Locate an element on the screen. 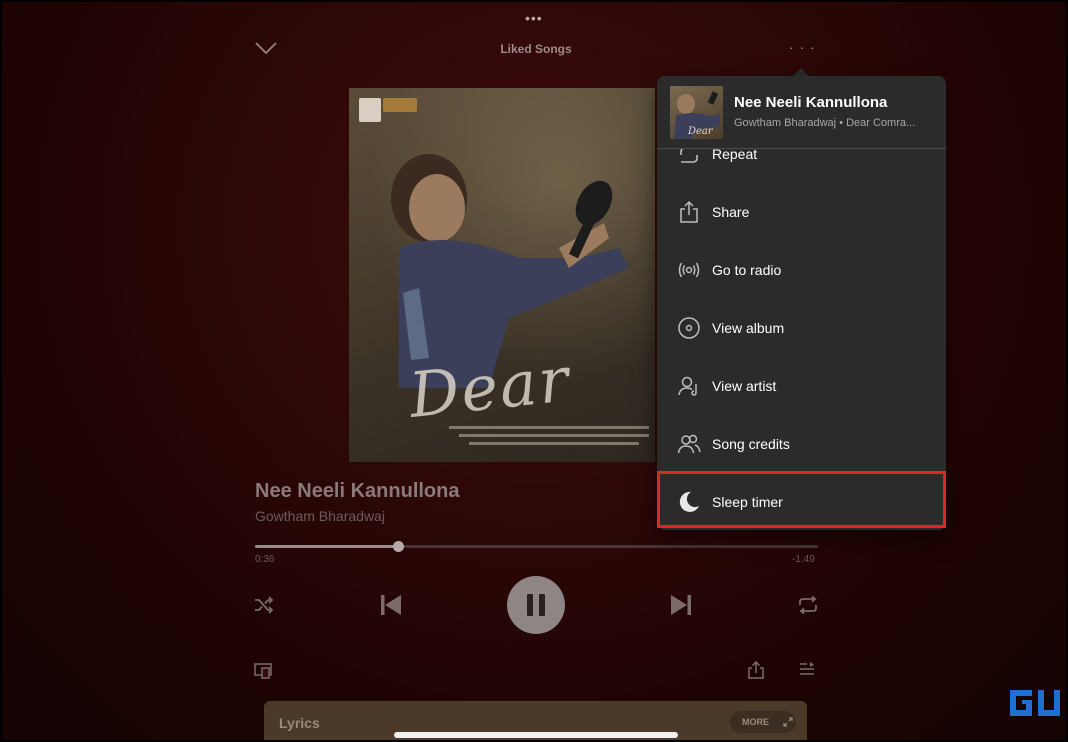  next-track-icon is located at coordinates (681, 605).